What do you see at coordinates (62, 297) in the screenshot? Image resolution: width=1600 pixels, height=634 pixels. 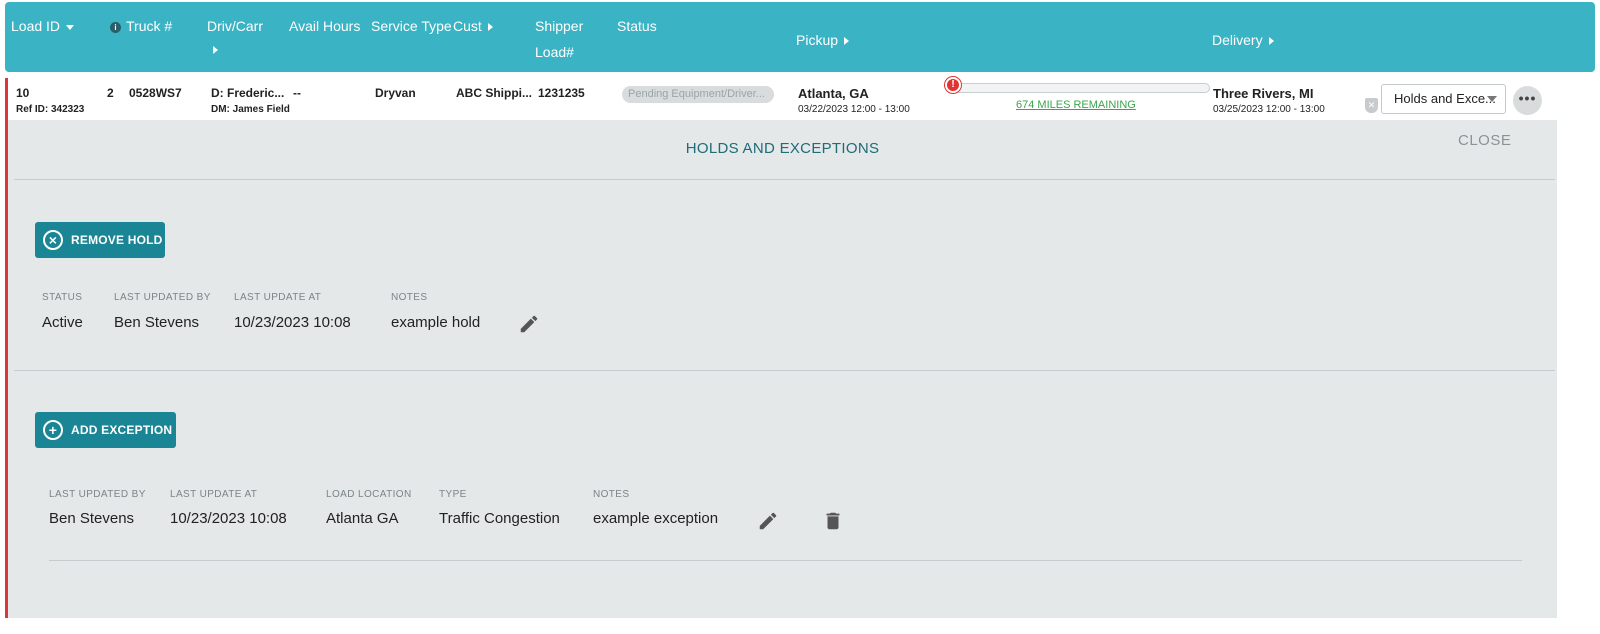 I see `hold-status-label: STATUS` at bounding box center [62, 297].